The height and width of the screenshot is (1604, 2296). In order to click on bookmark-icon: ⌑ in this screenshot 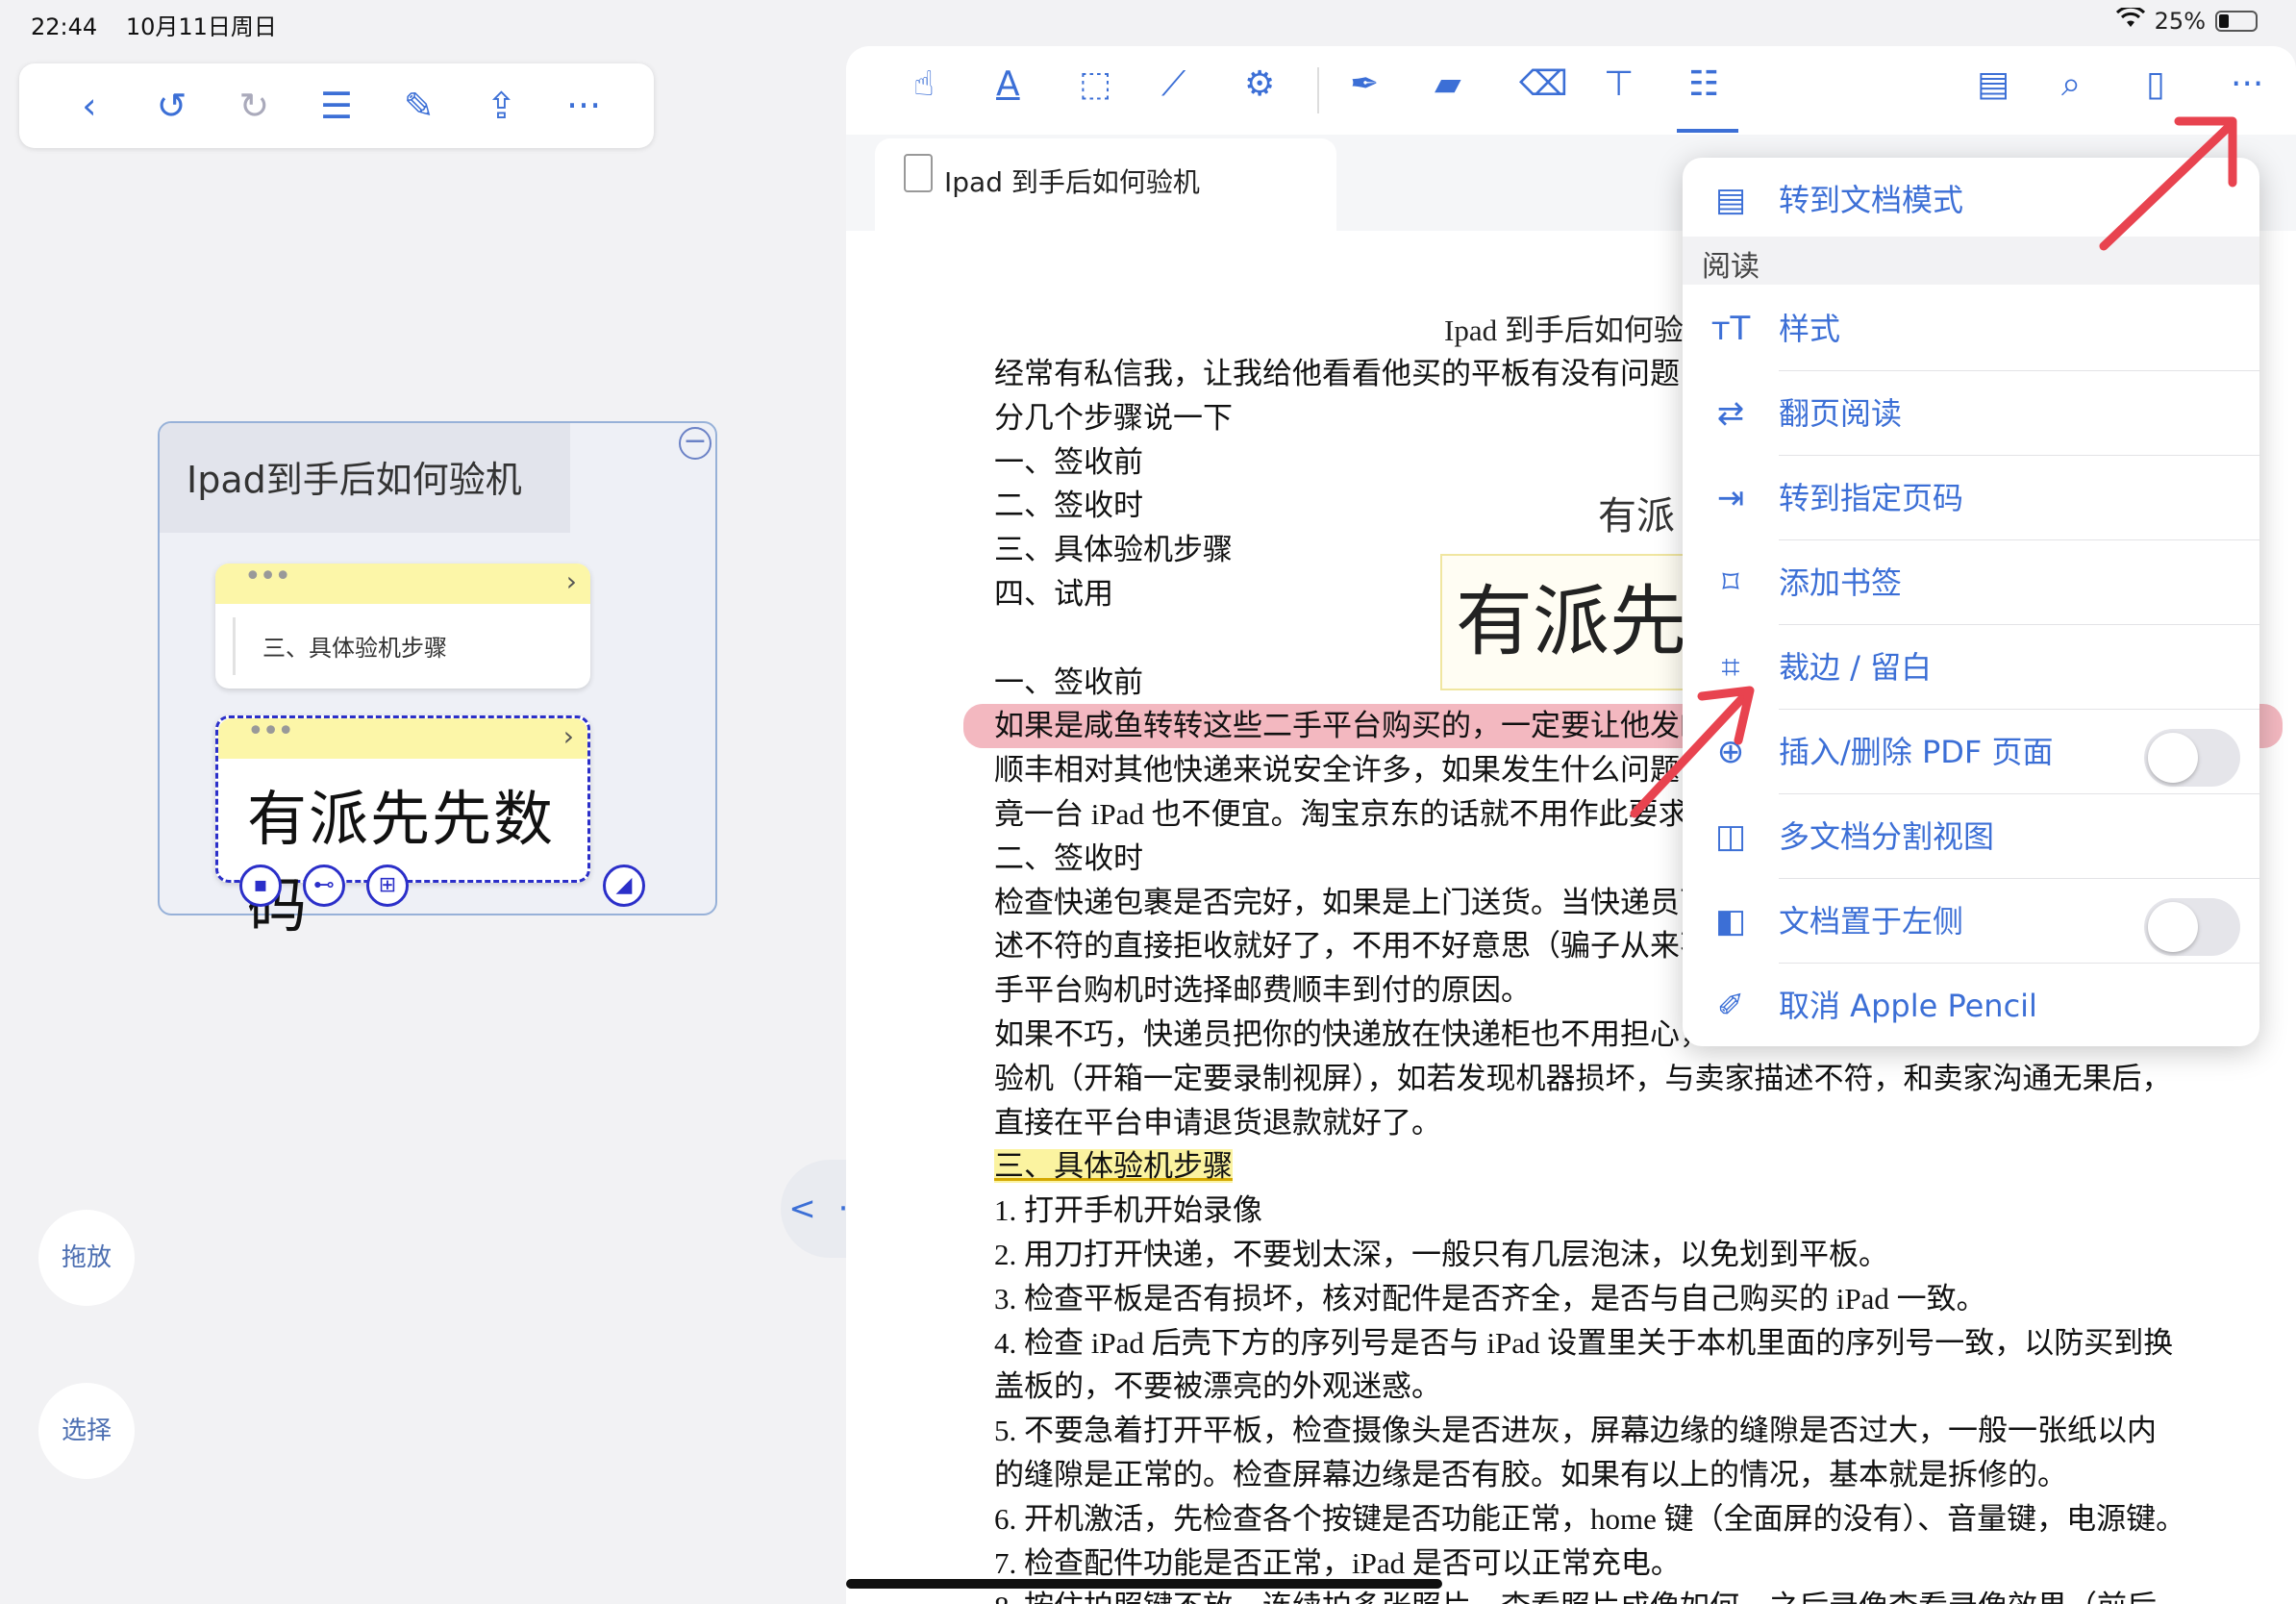, I will do `click(1730, 583)`.